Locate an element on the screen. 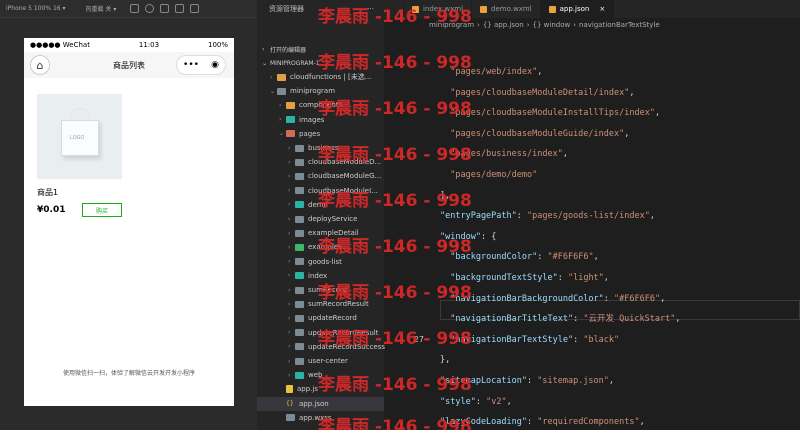 The image size is (800, 430). layout-icon is located at coordinates (180, 8).